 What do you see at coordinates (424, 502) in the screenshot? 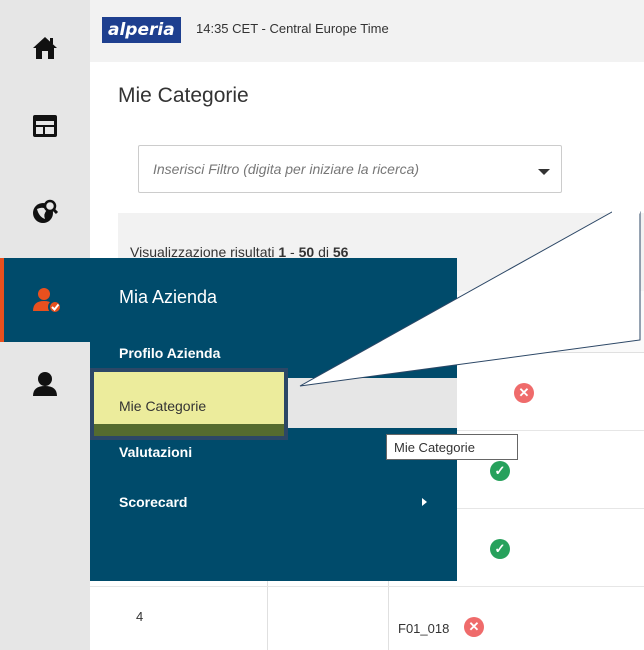
I see `chevron-right-icon` at bounding box center [424, 502].